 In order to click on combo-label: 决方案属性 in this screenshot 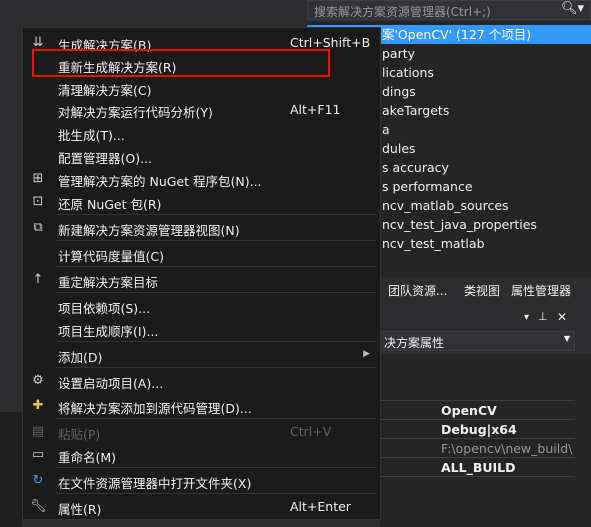, I will do `click(414, 343)`.